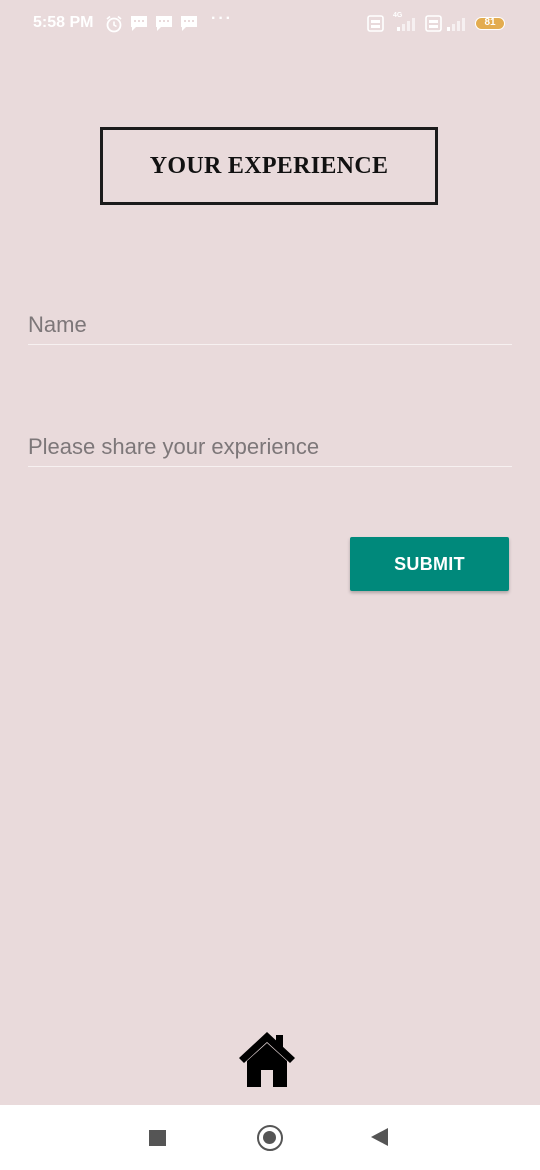 The image size is (540, 1170). What do you see at coordinates (63, 22) in the screenshot?
I see `status-time: 5:58 PM` at bounding box center [63, 22].